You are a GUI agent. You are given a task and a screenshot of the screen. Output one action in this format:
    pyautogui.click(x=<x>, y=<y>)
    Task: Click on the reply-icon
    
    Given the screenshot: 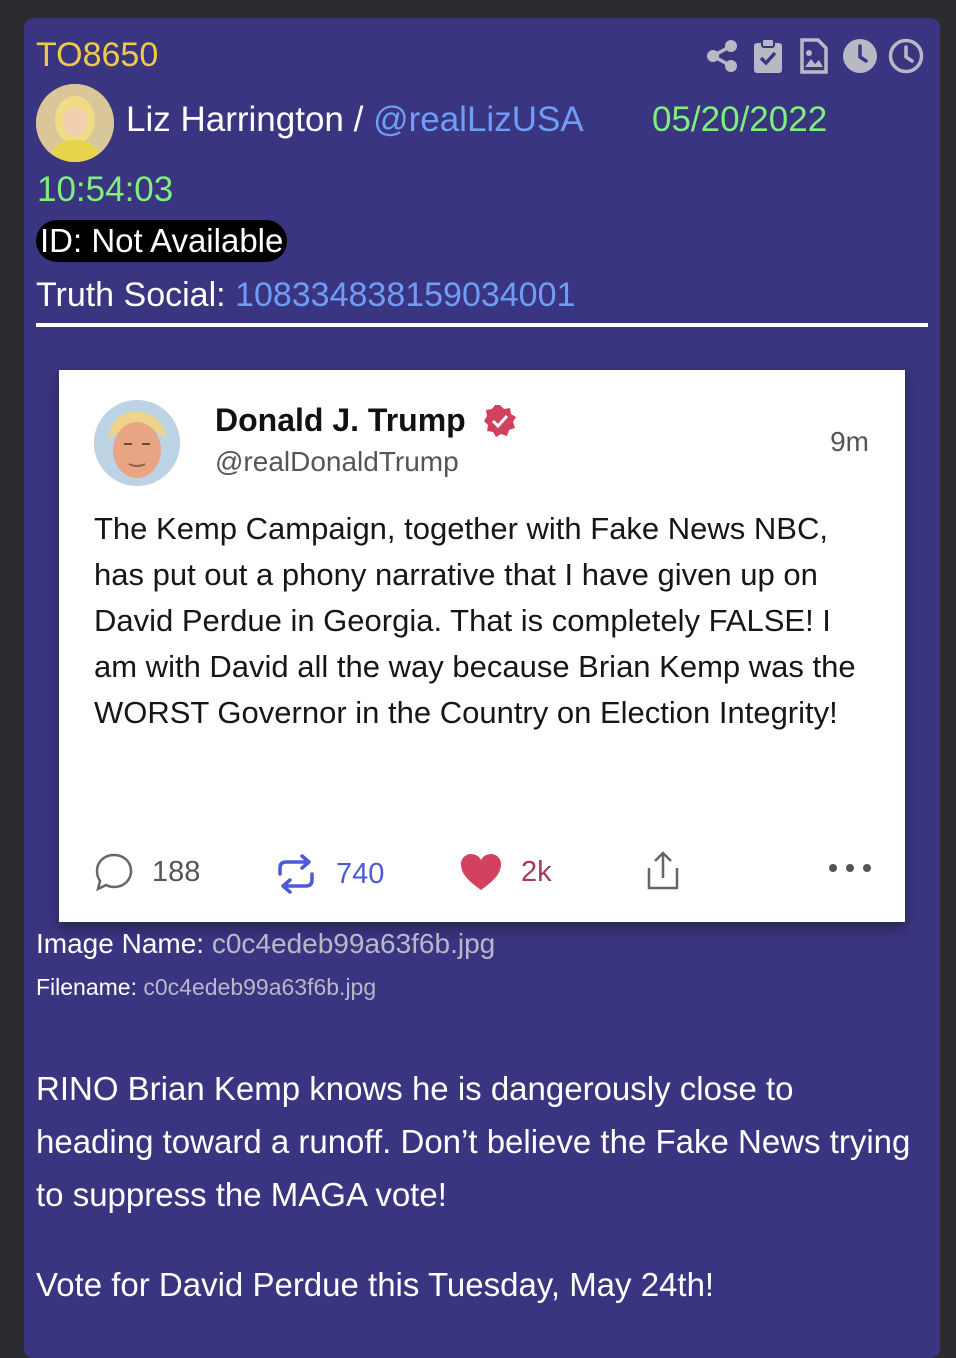 What is the action you would take?
    pyautogui.click(x=114, y=872)
    